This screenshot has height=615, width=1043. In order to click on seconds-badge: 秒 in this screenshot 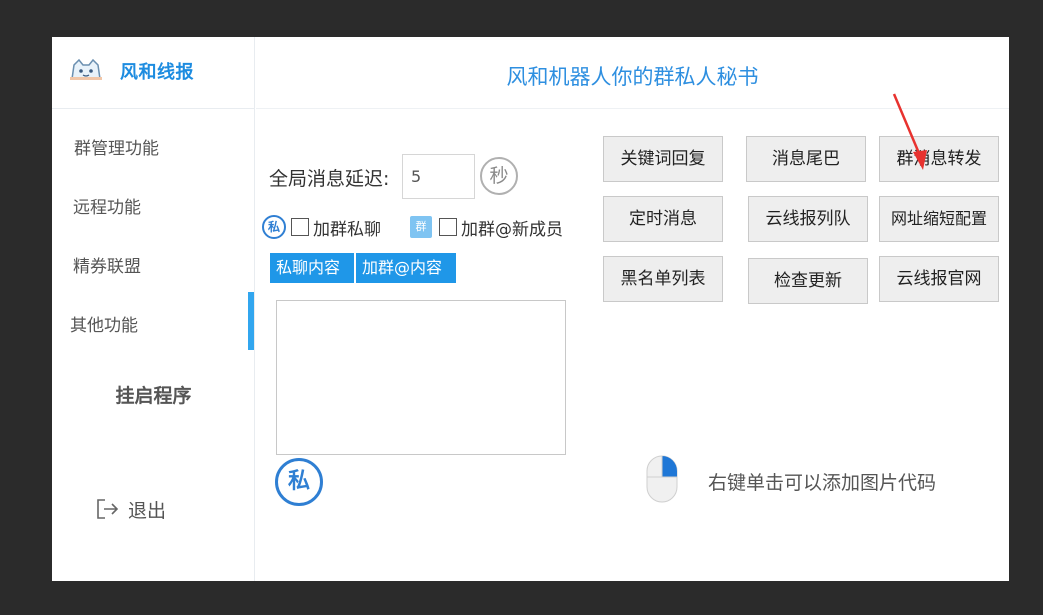, I will do `click(499, 176)`.